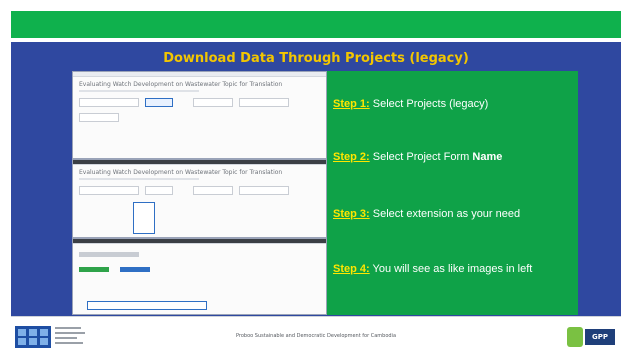 The image size is (634, 353). I want to click on step-1: Step 1: Select Projects (legacy), so click(453, 104).